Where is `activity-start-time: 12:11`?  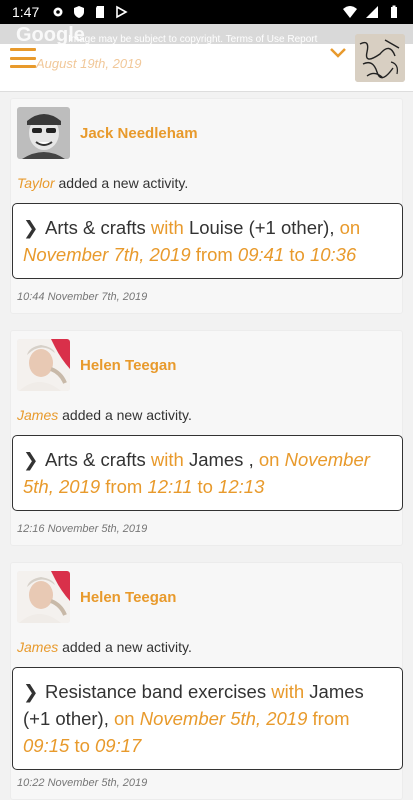 activity-start-time: 12:11 is located at coordinates (170, 486).